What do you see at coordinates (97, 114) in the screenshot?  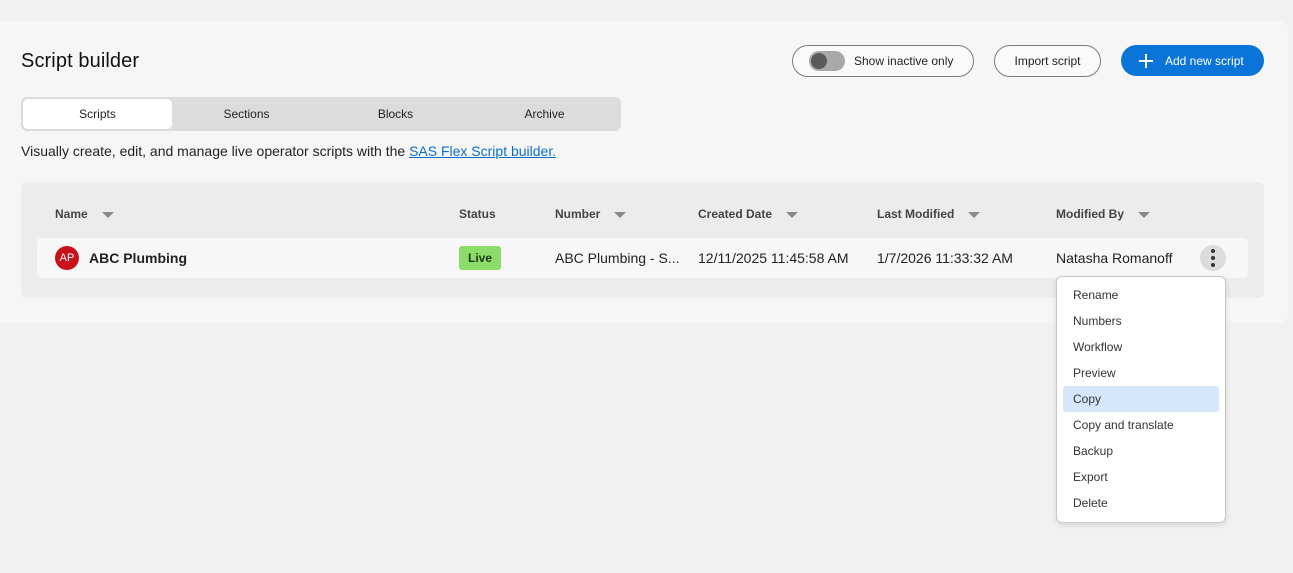 I see `tab-scripts: Scripts` at bounding box center [97, 114].